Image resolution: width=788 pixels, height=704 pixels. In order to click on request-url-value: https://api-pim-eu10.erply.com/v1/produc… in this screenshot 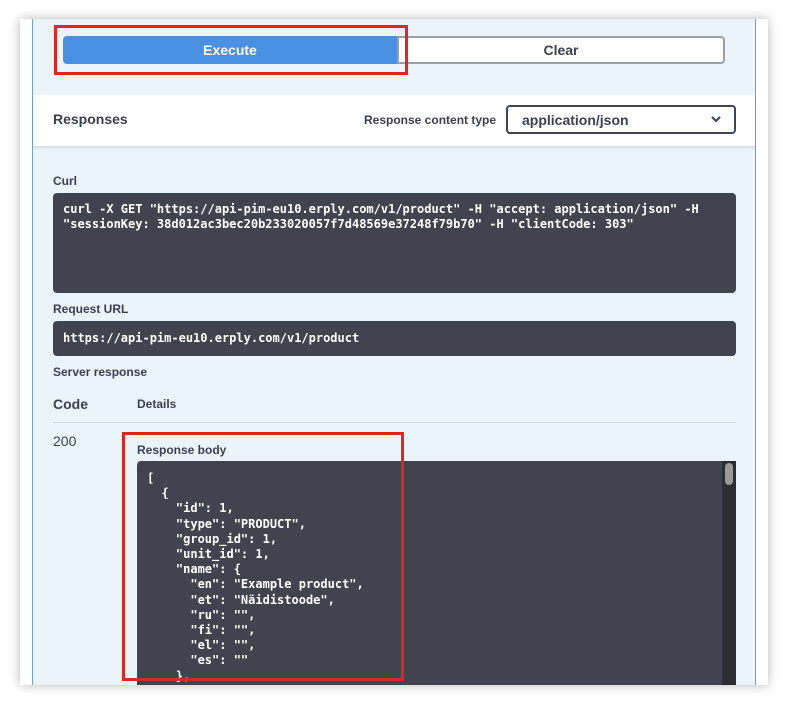, I will do `click(394, 338)`.